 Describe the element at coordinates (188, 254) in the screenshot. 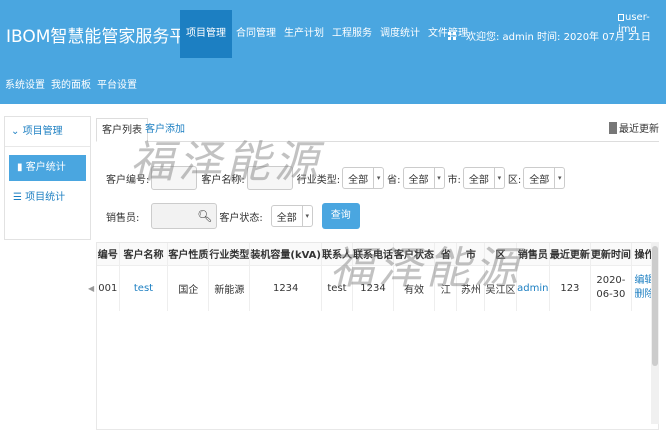

I see `col-header: 客户性质` at that location.